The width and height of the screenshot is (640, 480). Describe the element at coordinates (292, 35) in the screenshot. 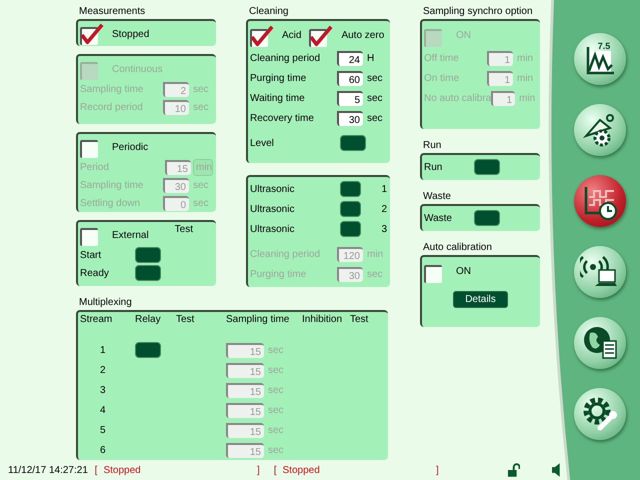

I see `checkbox-label: Acid` at that location.